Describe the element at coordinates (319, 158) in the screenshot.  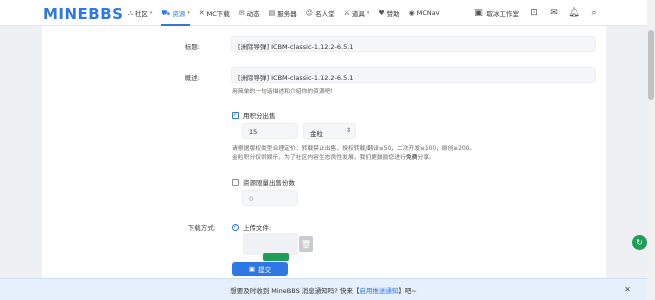
I see `price-hint-2-a: 金粒积分仅供娱乐，为了社区内容生态良性发展，我们更鼓励您进行` at that location.